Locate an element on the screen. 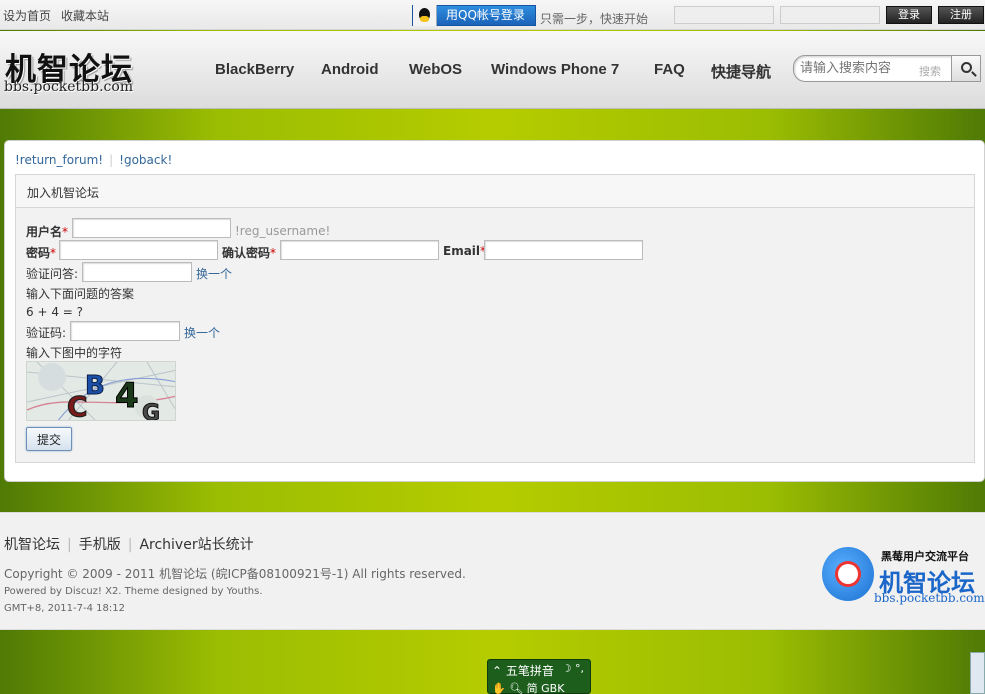  captcha-label: 验证码: is located at coordinates (46, 333).